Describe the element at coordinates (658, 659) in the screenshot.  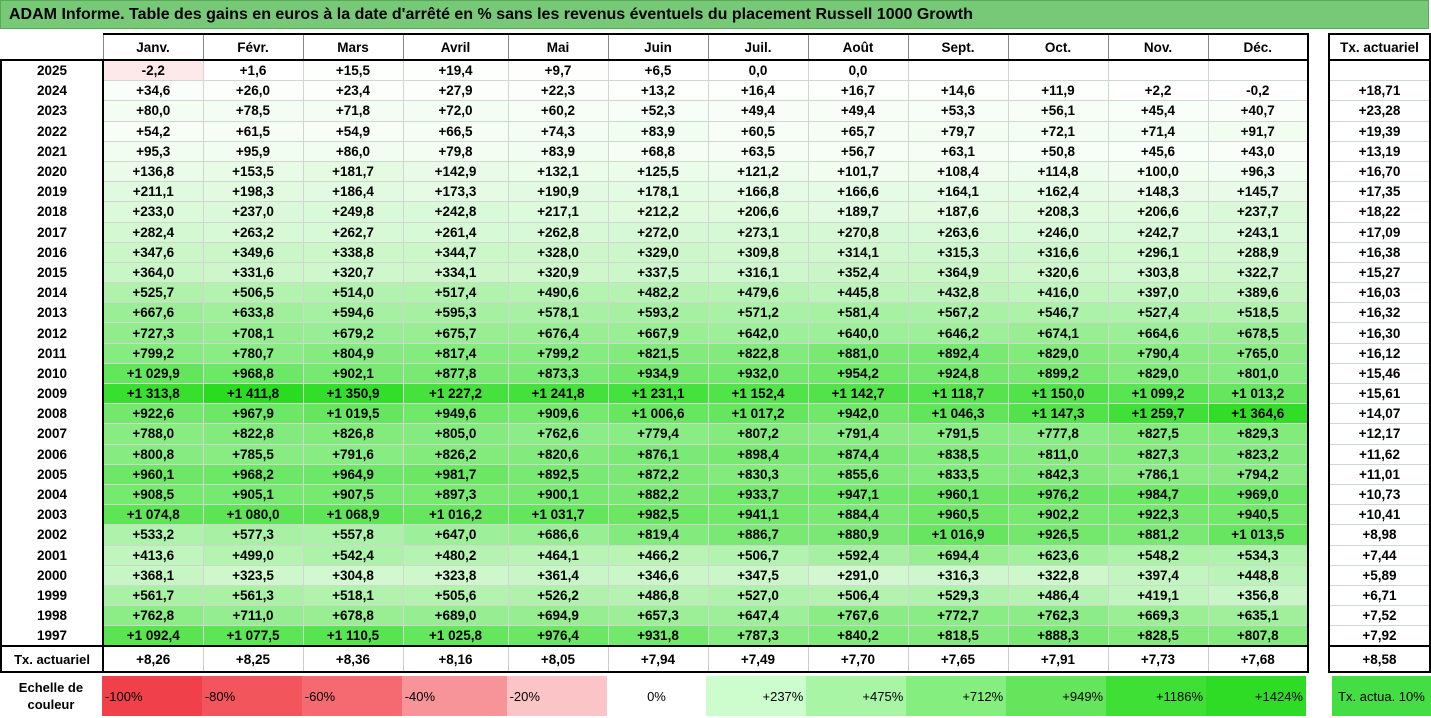
I see `footer-rate-cell: +7,94` at that location.